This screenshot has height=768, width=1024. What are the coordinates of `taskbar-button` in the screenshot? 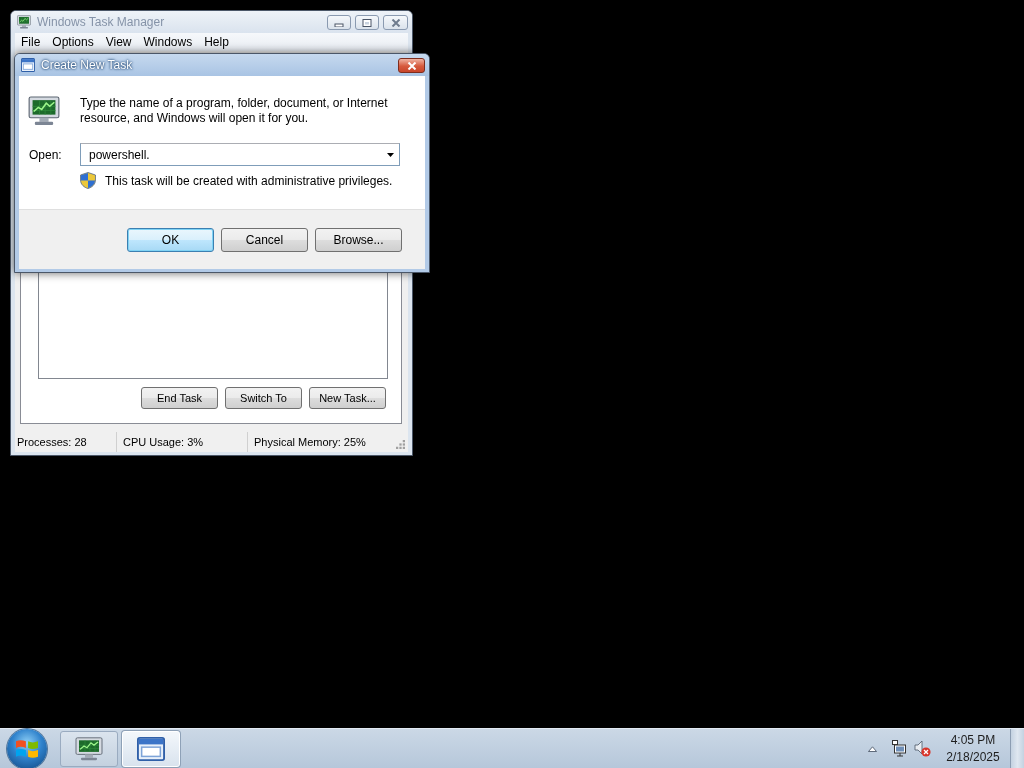 It's located at (89, 748).